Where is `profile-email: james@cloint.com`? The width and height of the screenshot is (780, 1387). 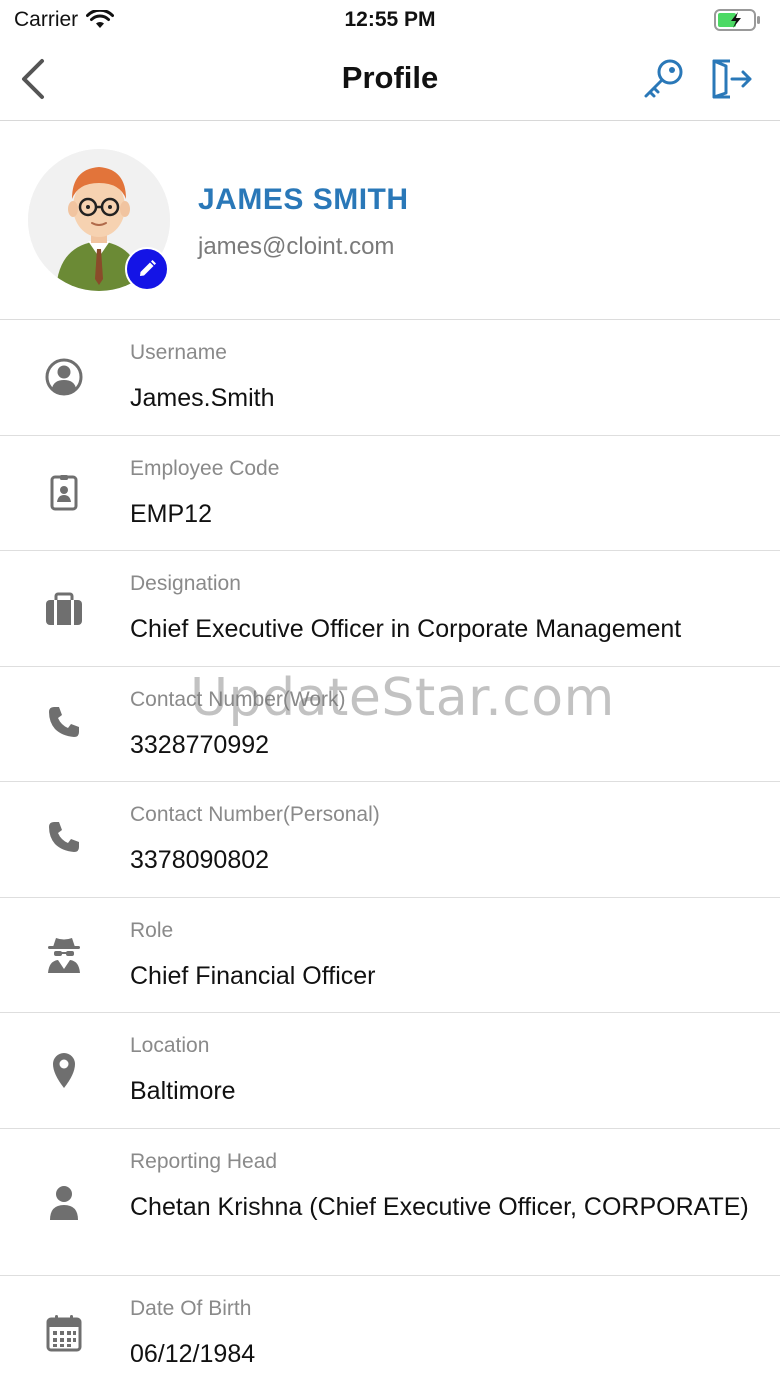
profile-email: james@cloint.com is located at coordinates (296, 246).